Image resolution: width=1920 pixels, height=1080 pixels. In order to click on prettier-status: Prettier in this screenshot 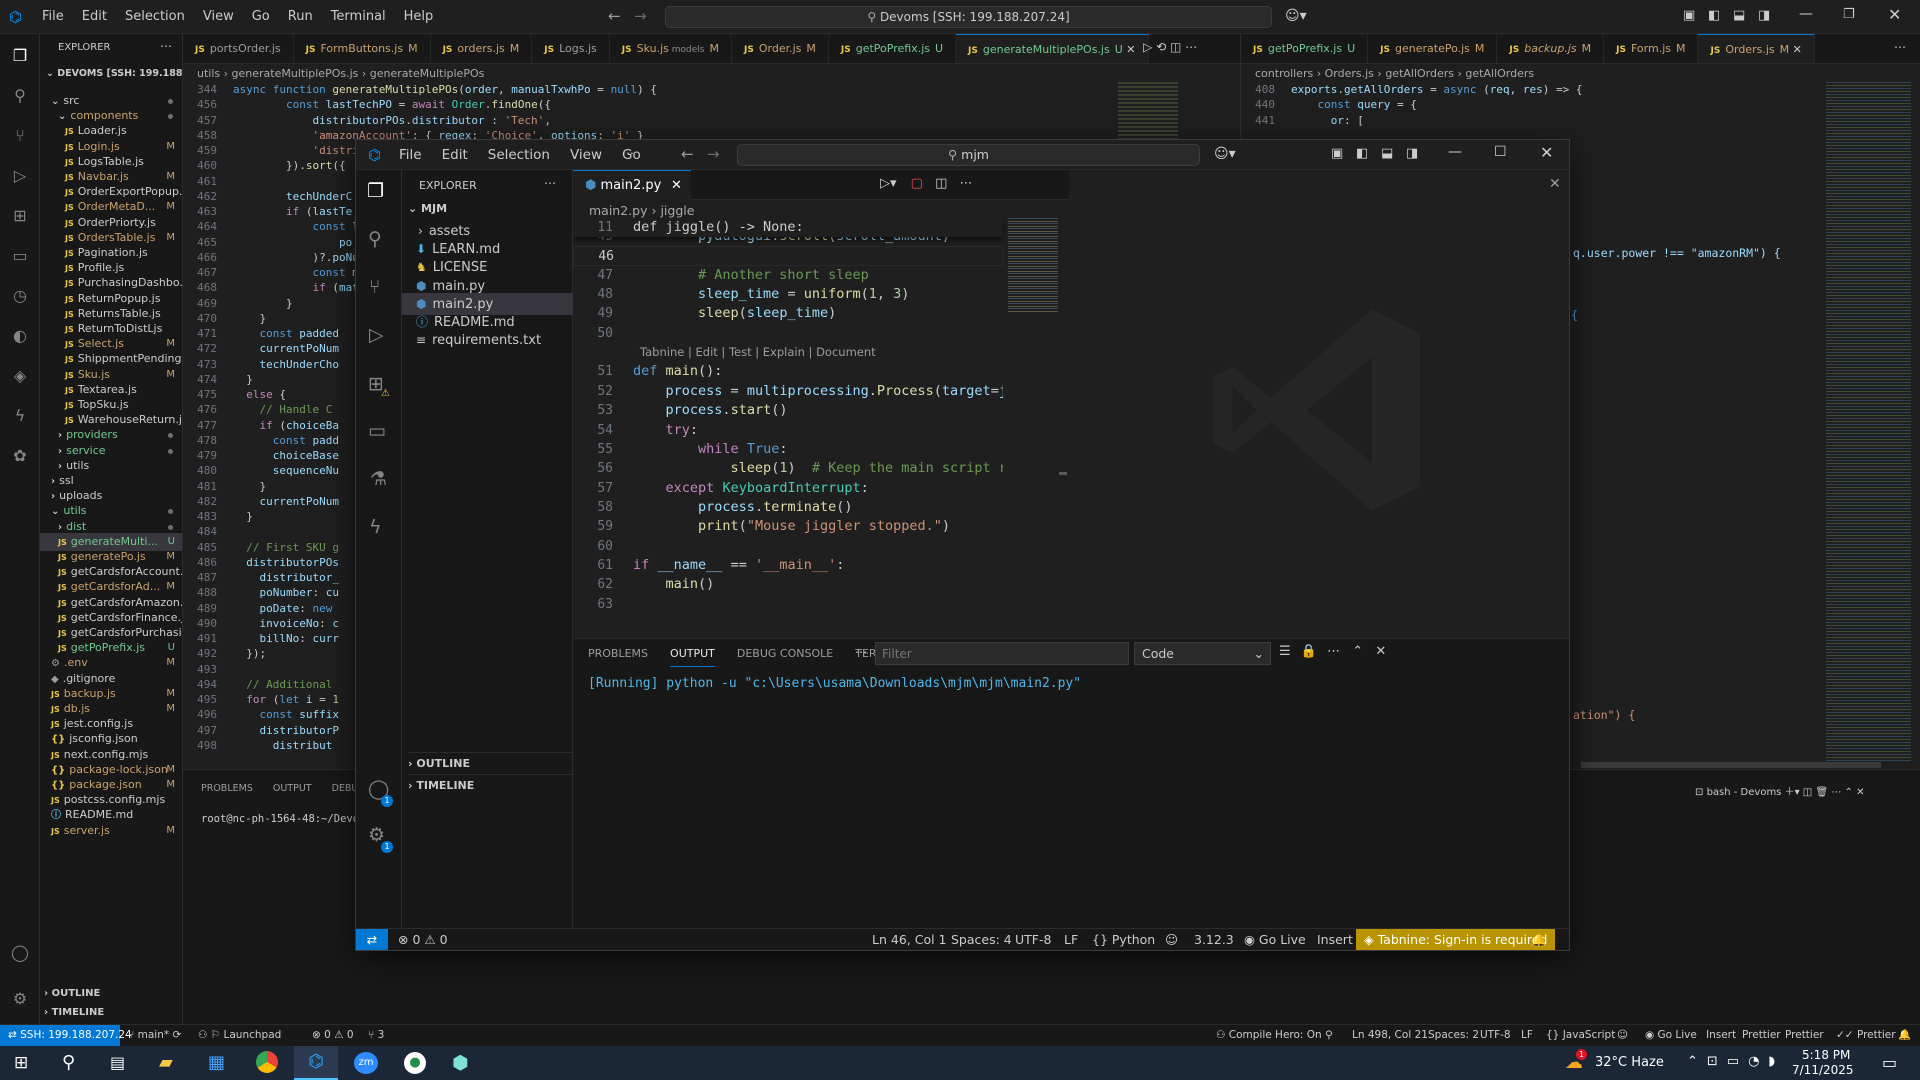, I will do `click(1761, 1035)`.